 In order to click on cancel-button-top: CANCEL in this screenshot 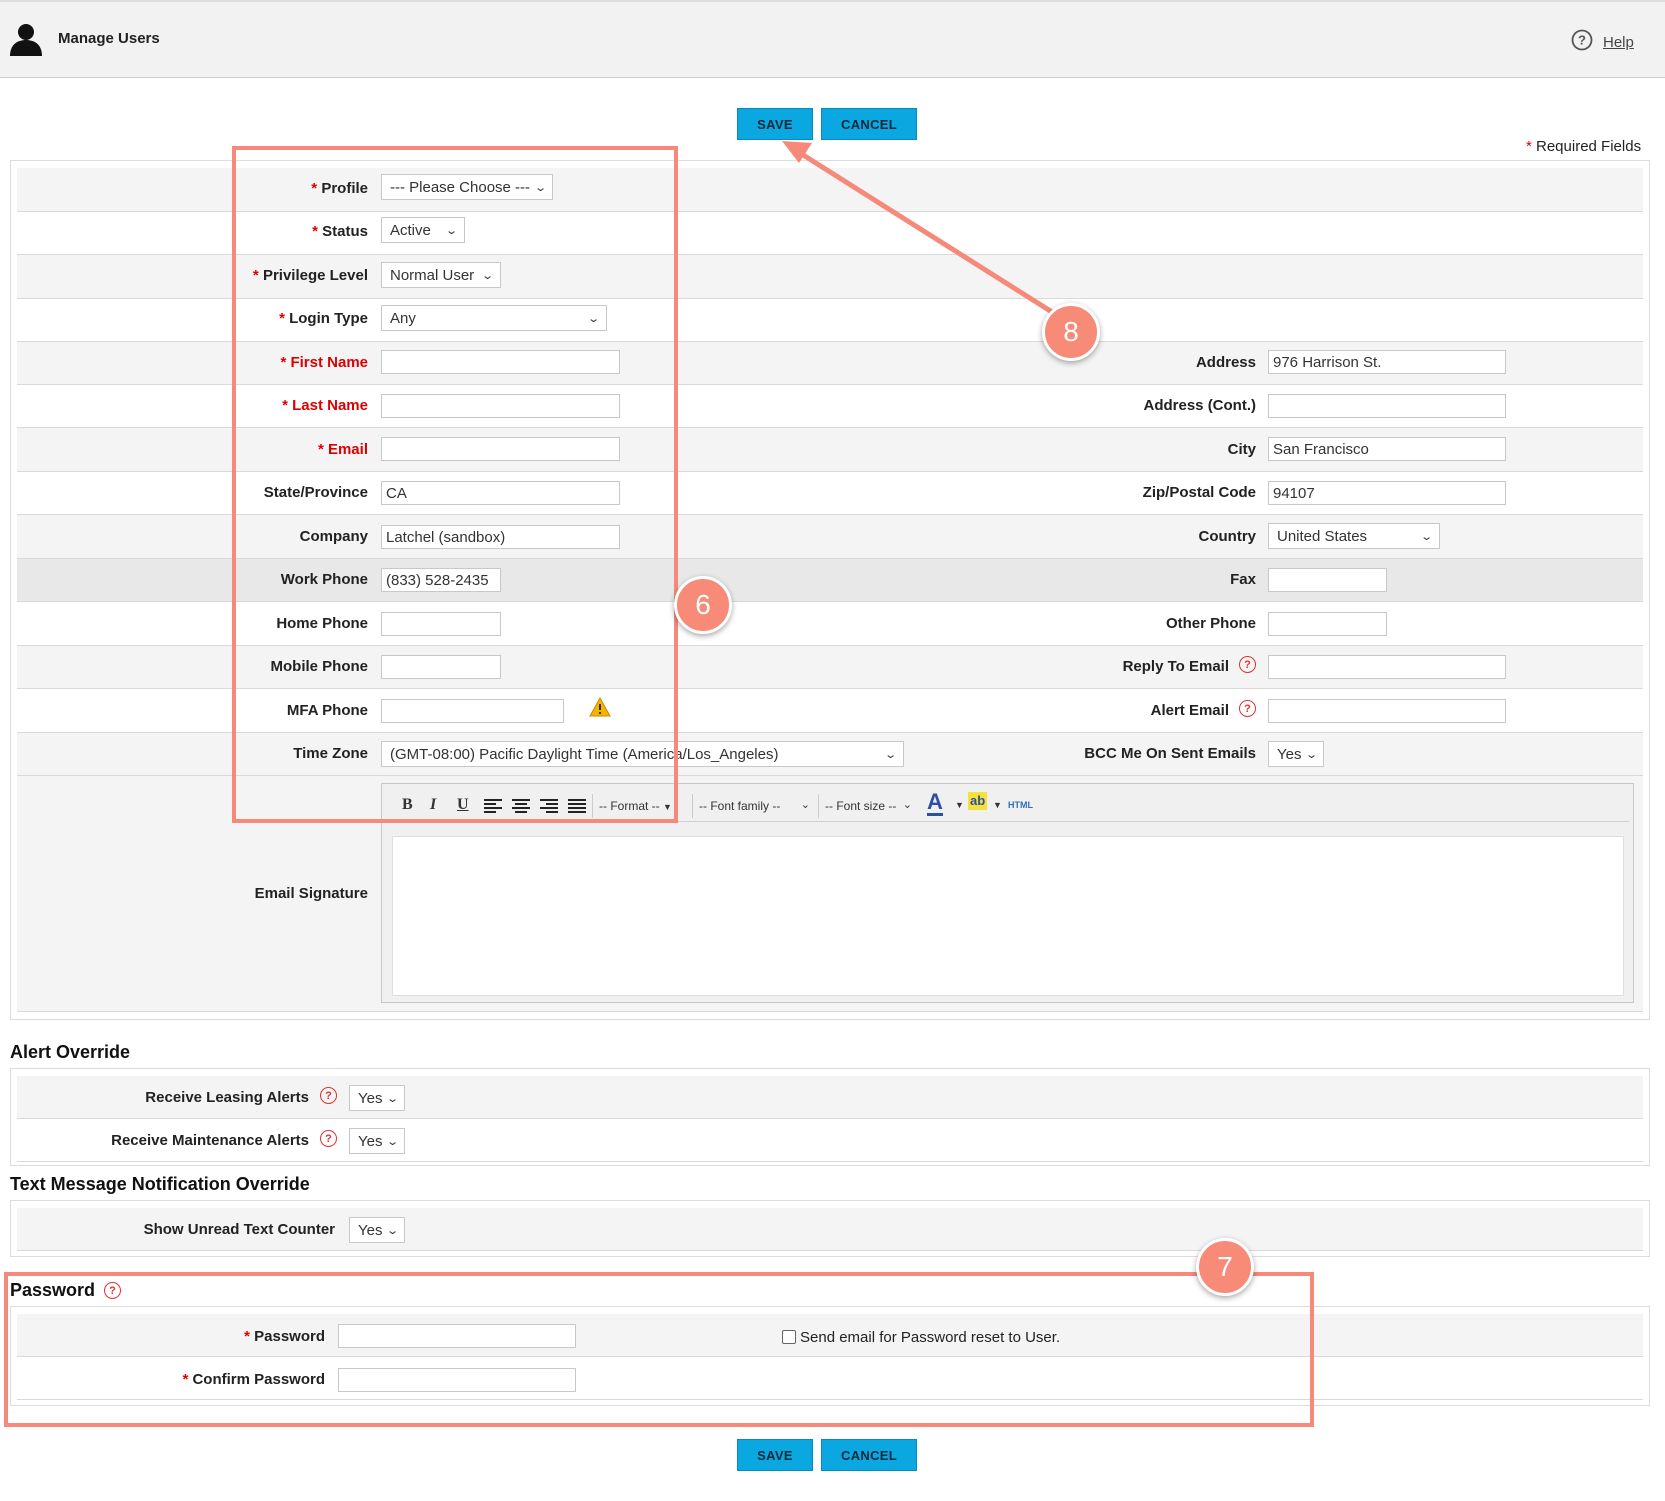, I will do `click(869, 124)`.